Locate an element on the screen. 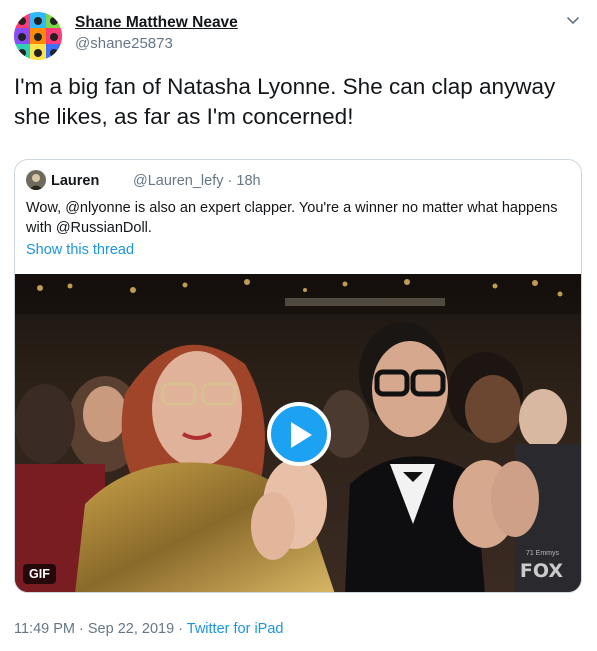 The image size is (597, 651). gif-badge: GIF is located at coordinates (39, 574).